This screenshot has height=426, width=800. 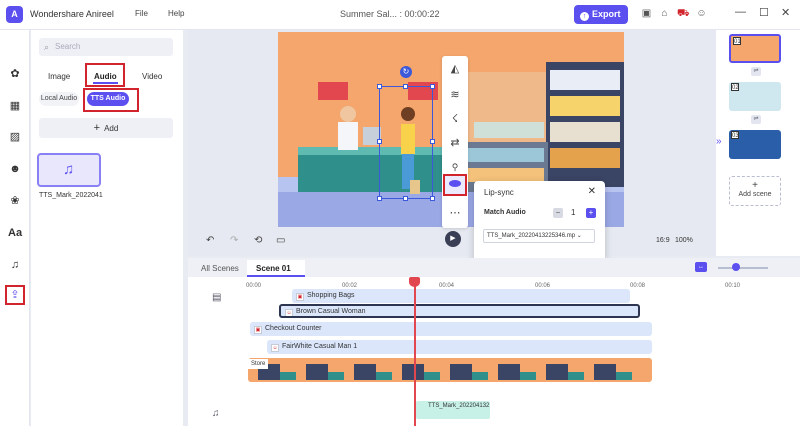 I want to click on search-input: ⌕ Search, so click(x=106, y=47).